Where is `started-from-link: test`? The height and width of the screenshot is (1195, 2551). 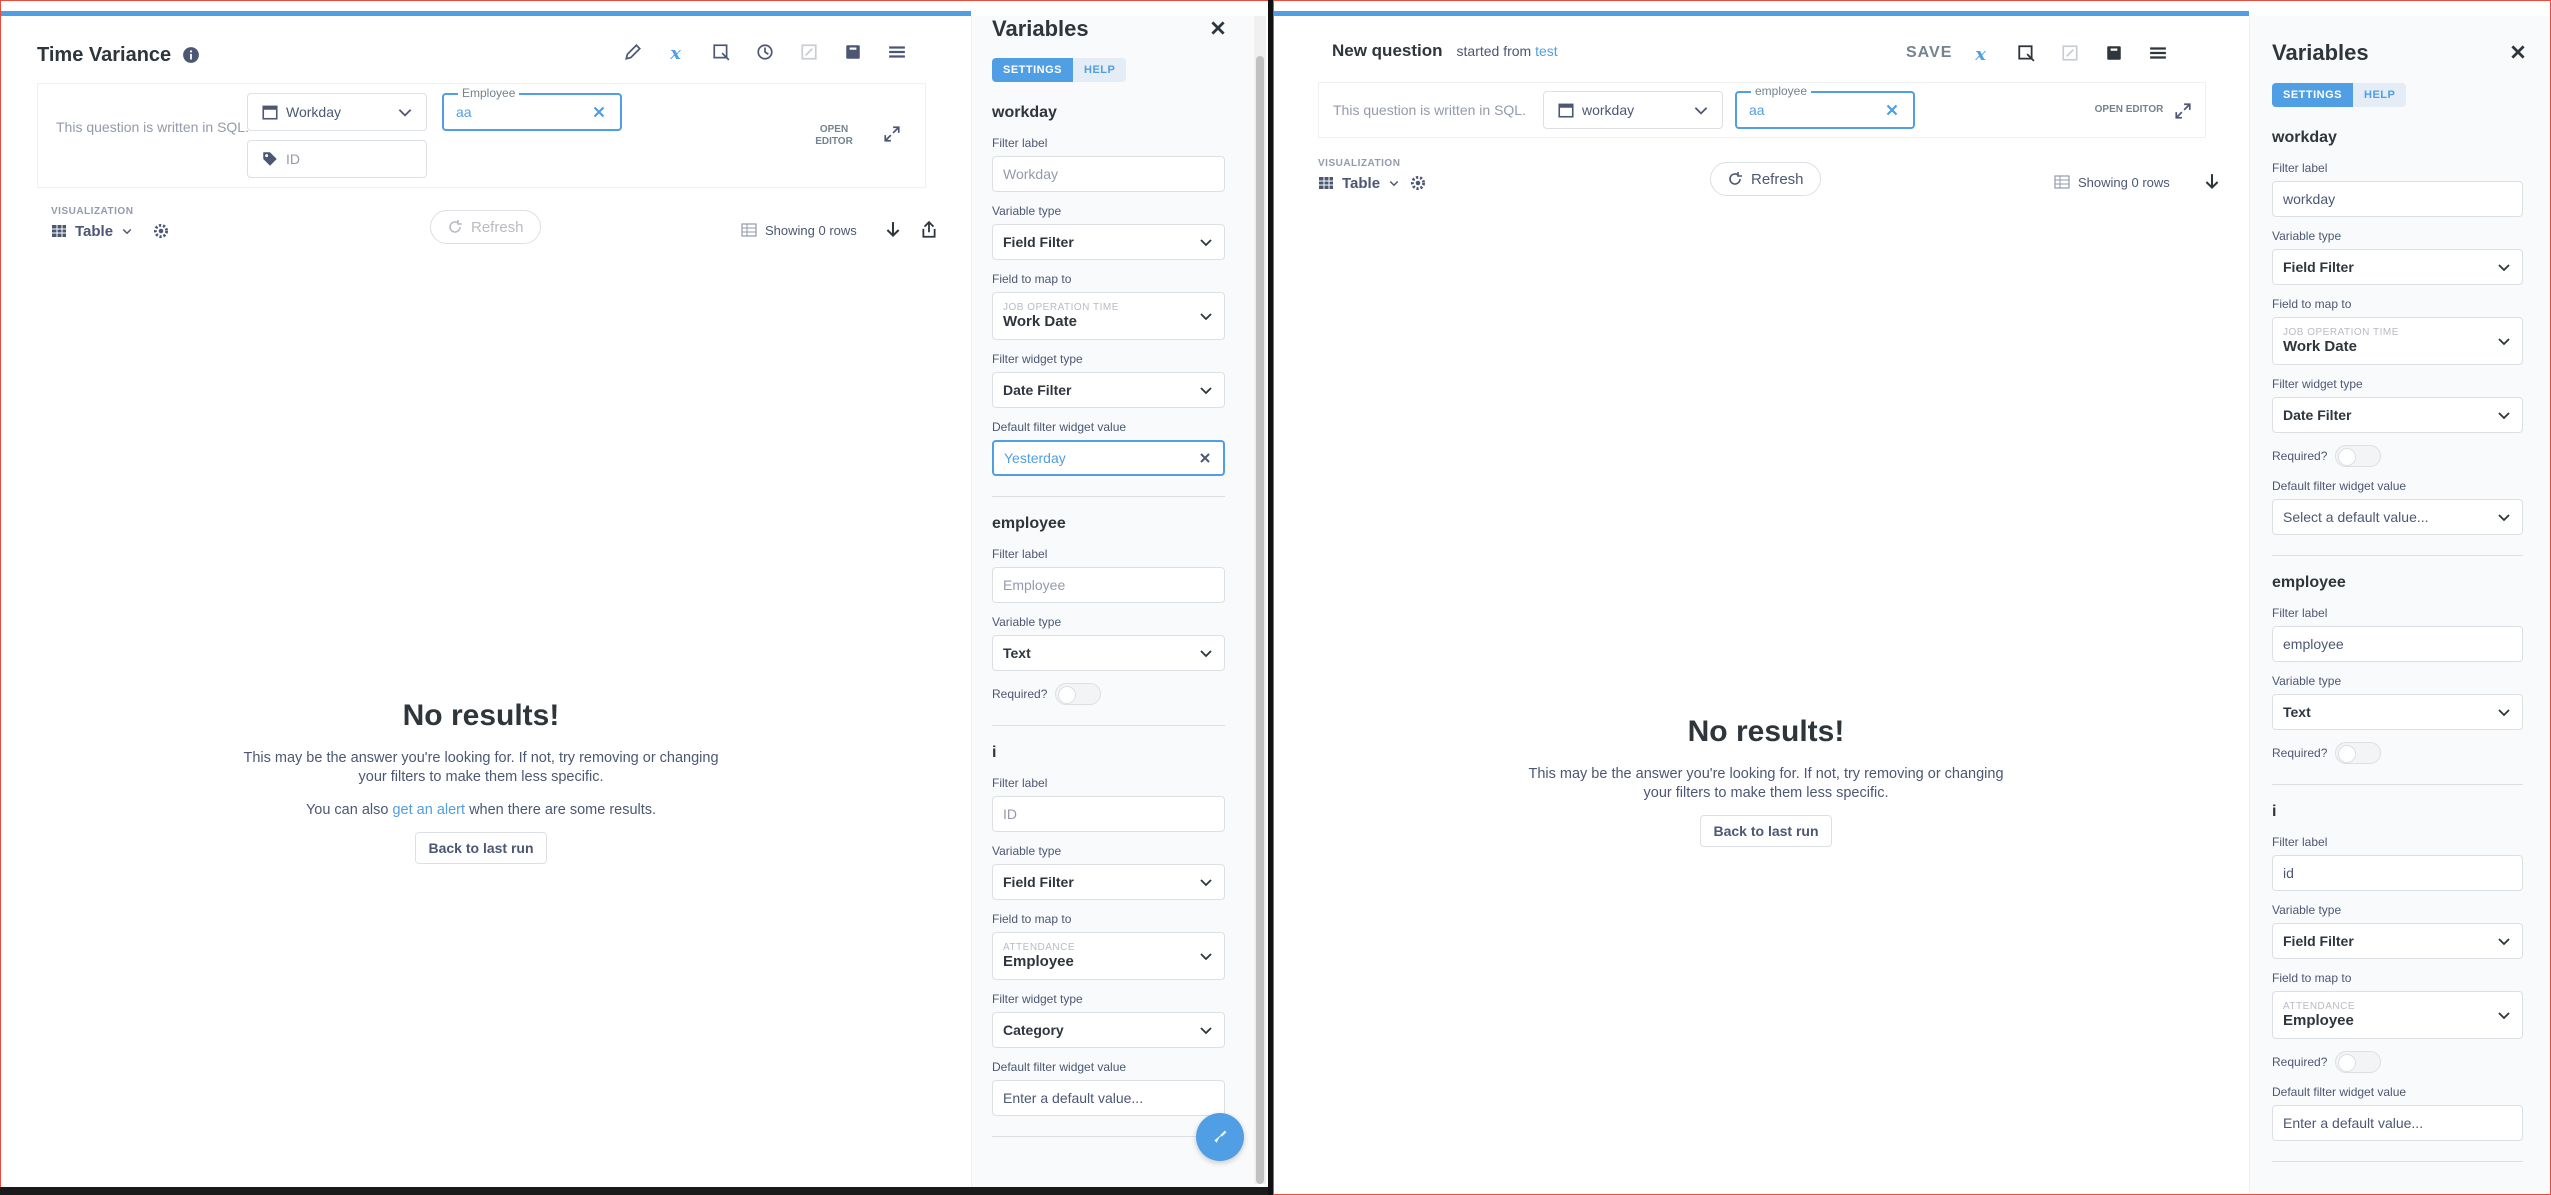 started-from-link: test is located at coordinates (1546, 51).